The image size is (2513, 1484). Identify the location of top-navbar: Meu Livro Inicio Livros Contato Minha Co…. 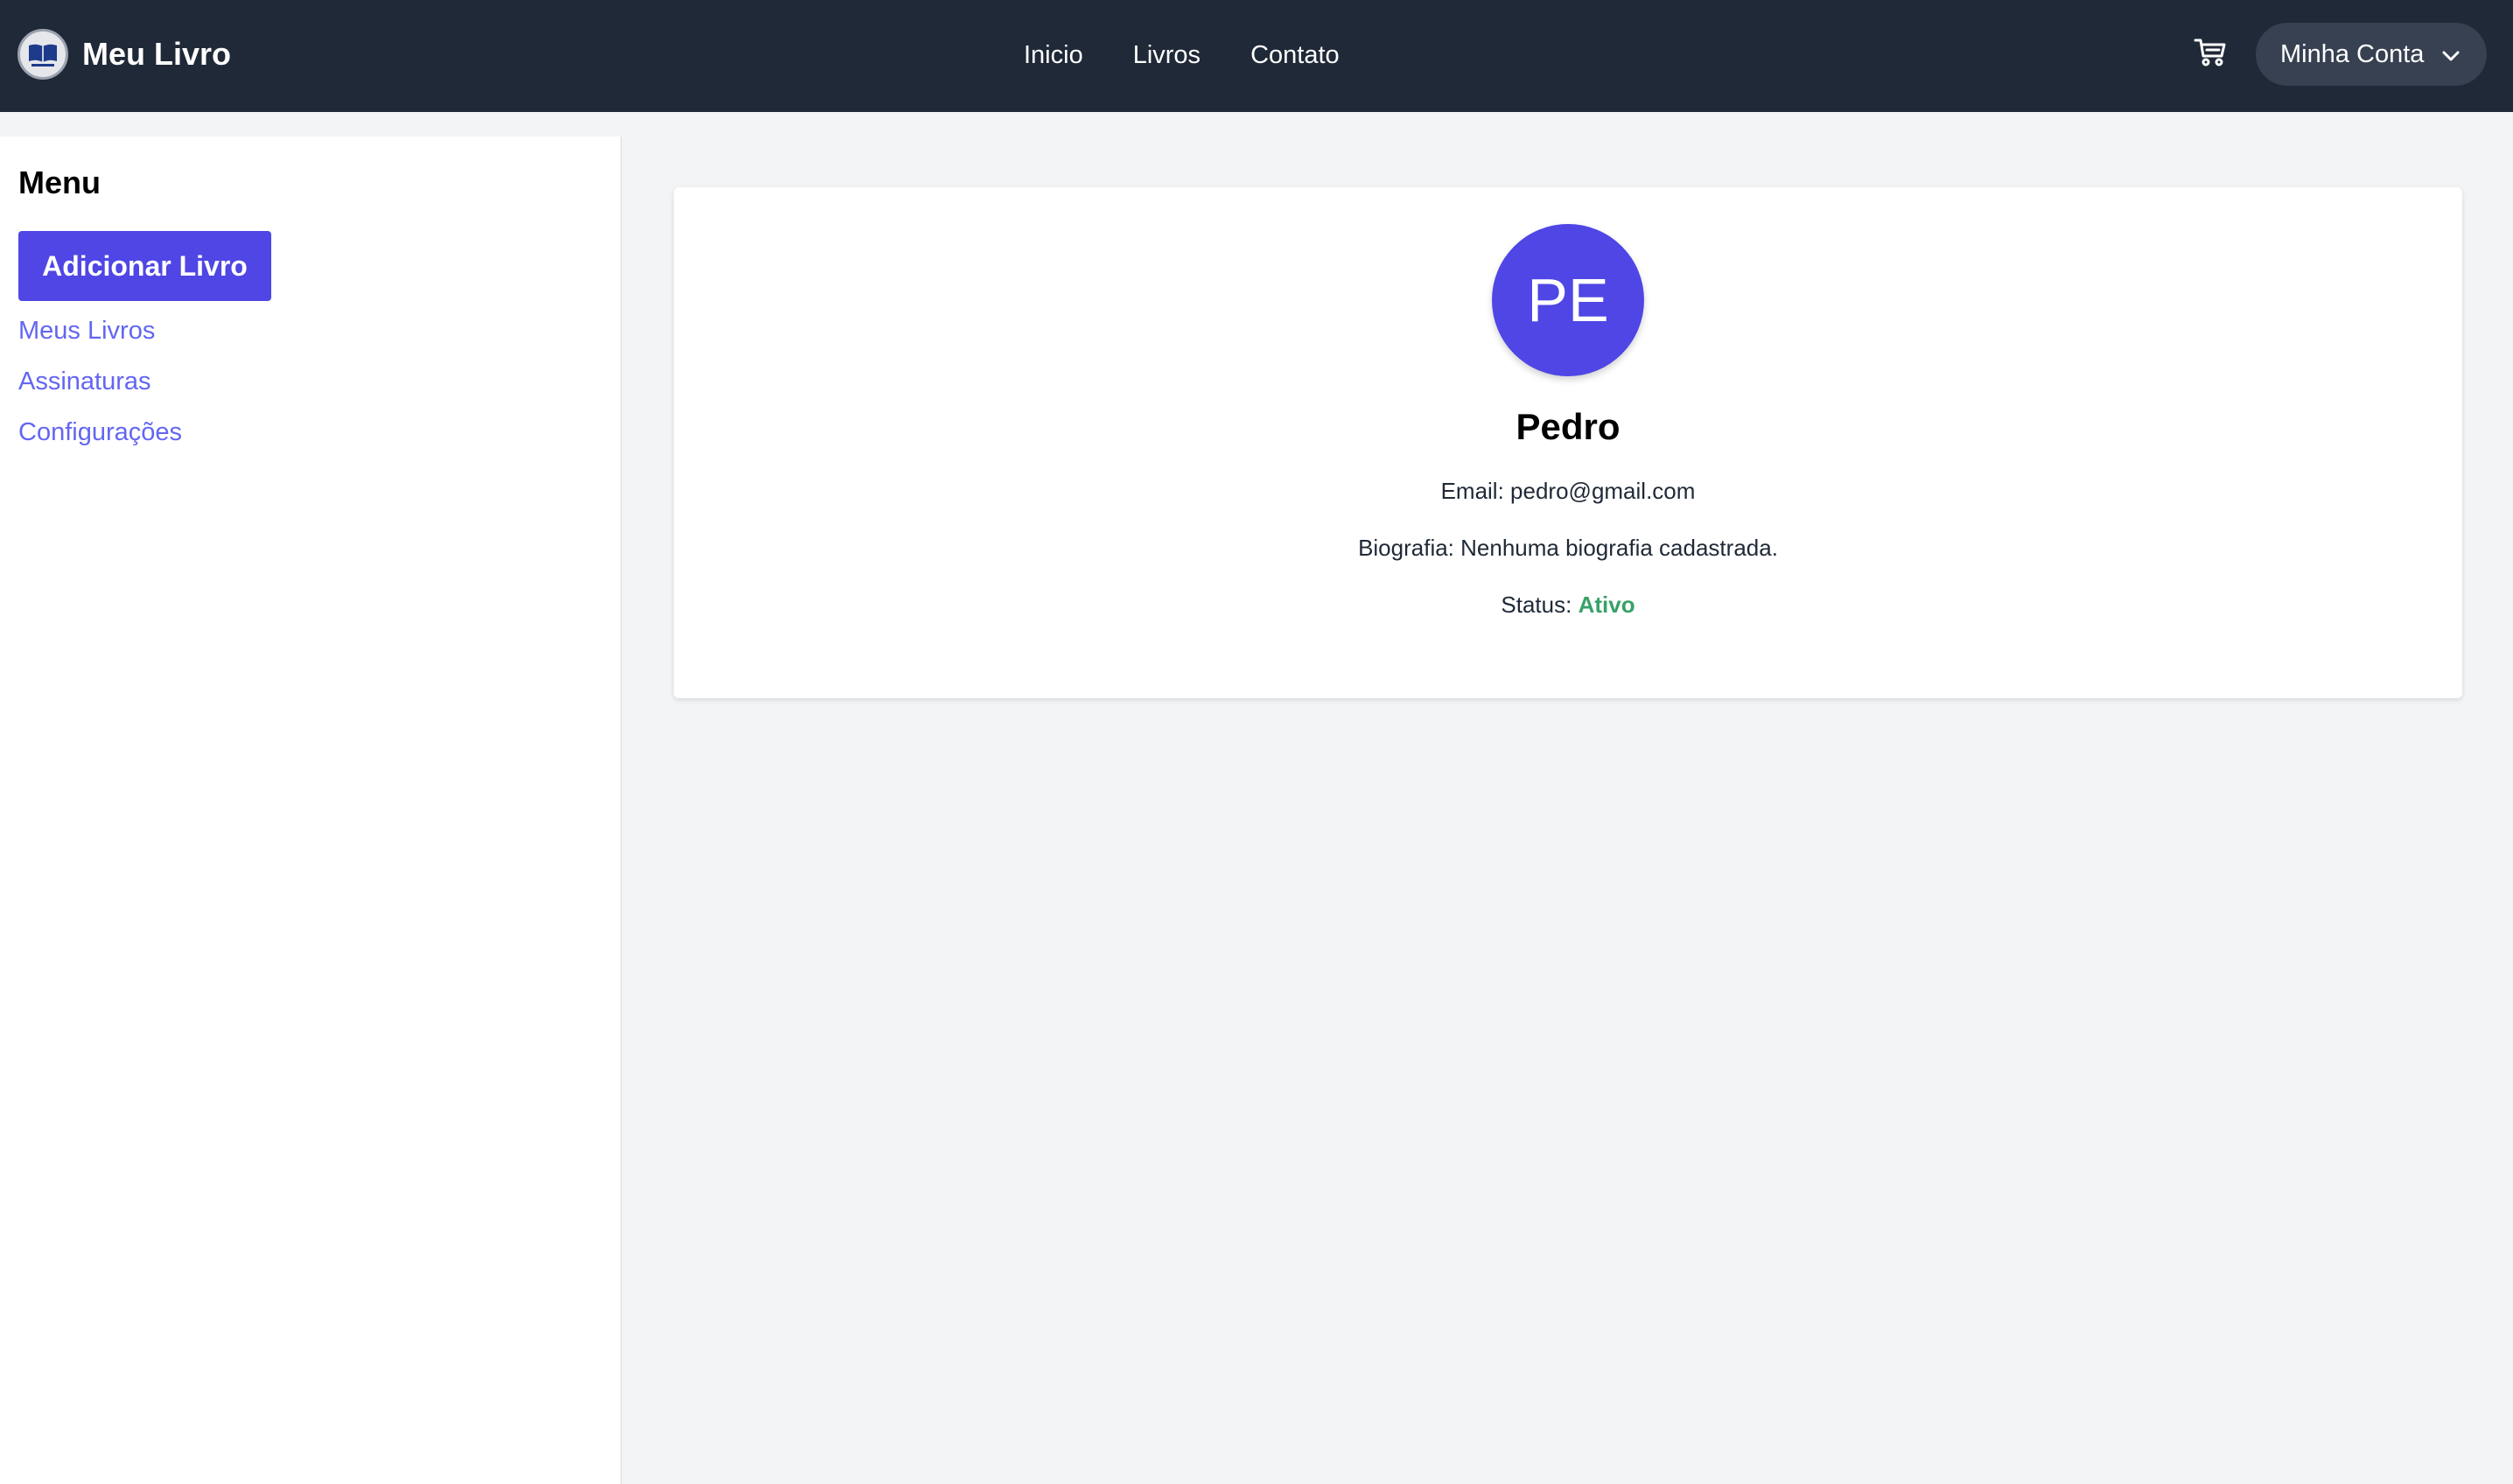
(1256, 56).